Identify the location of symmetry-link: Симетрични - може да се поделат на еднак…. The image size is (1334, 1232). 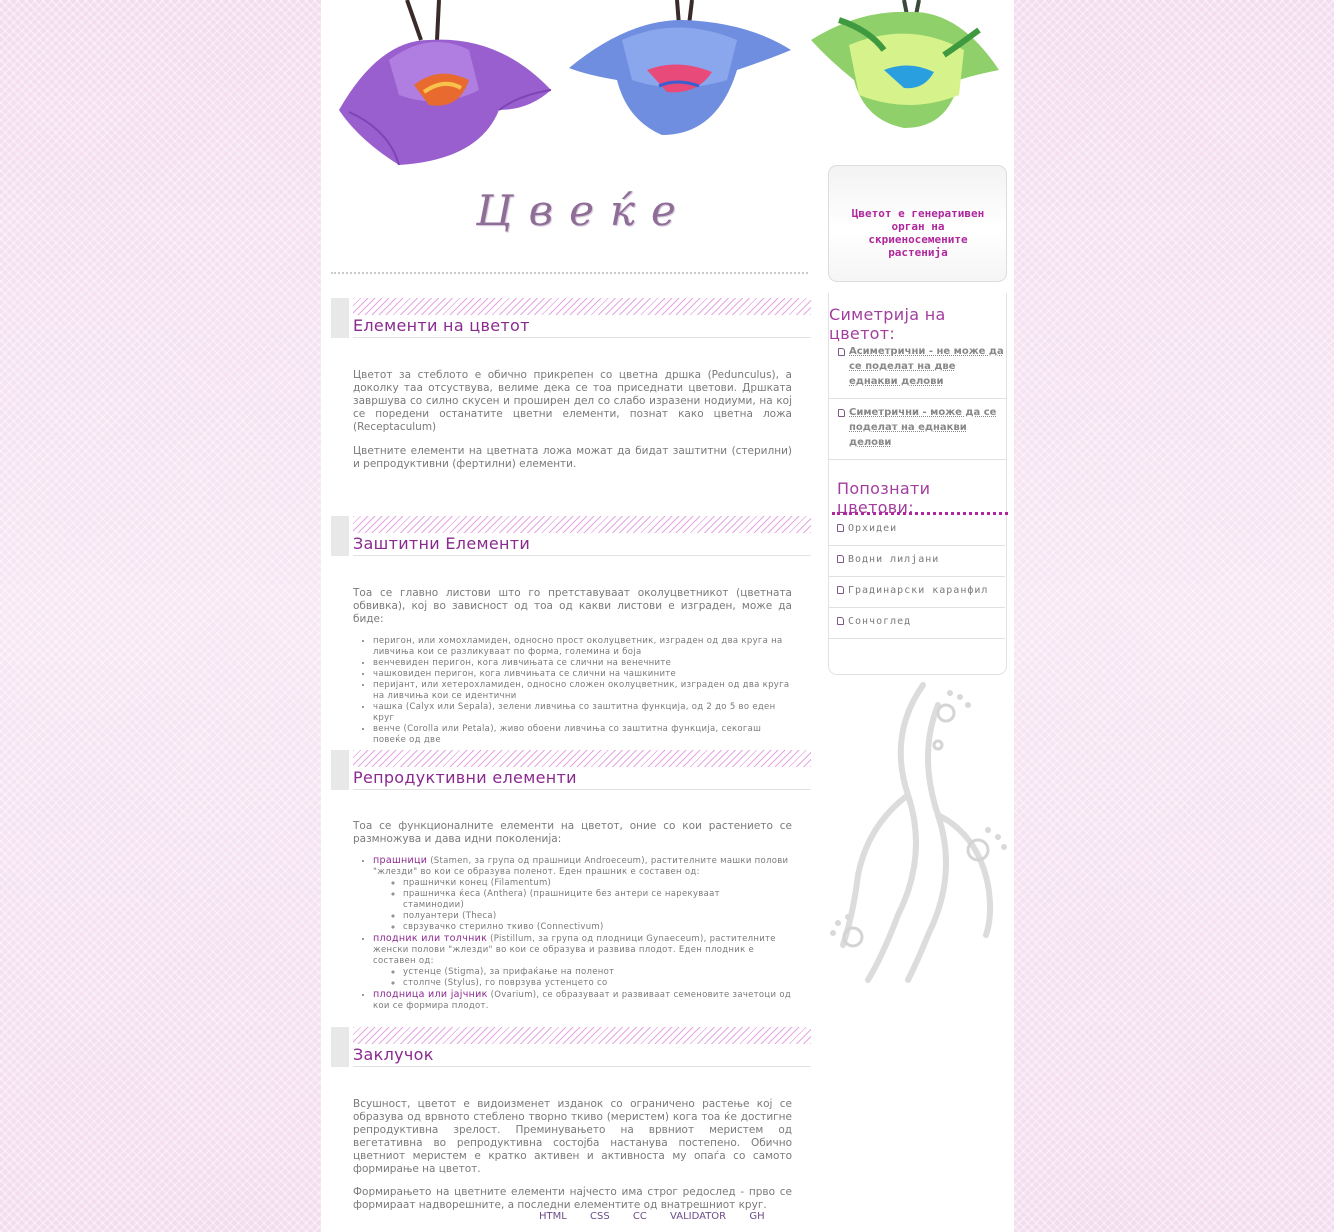
(928, 427).